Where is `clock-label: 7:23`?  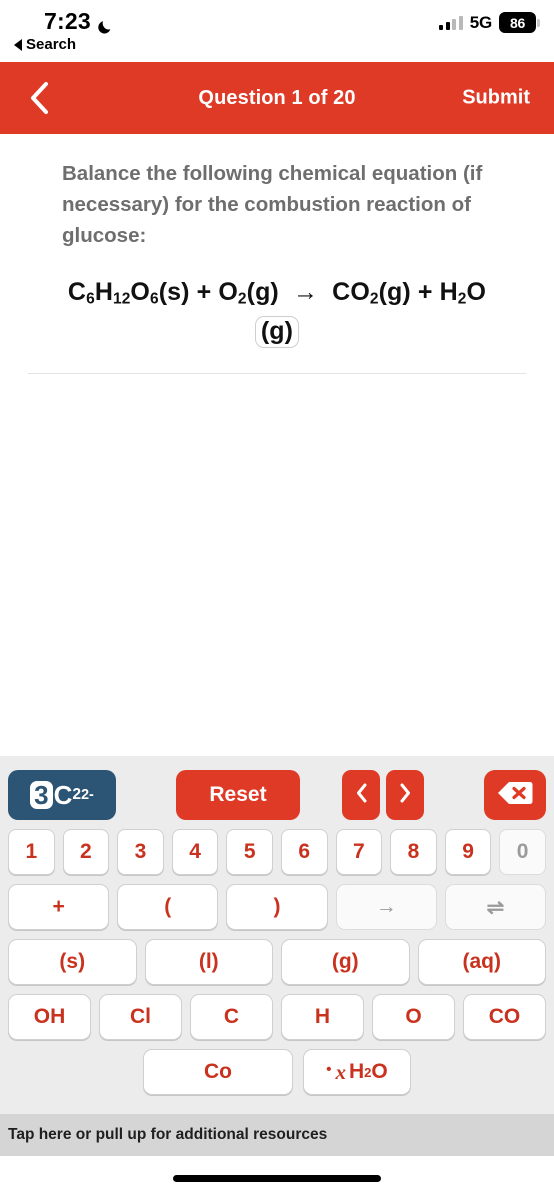 clock-label: 7:23 is located at coordinates (67, 21).